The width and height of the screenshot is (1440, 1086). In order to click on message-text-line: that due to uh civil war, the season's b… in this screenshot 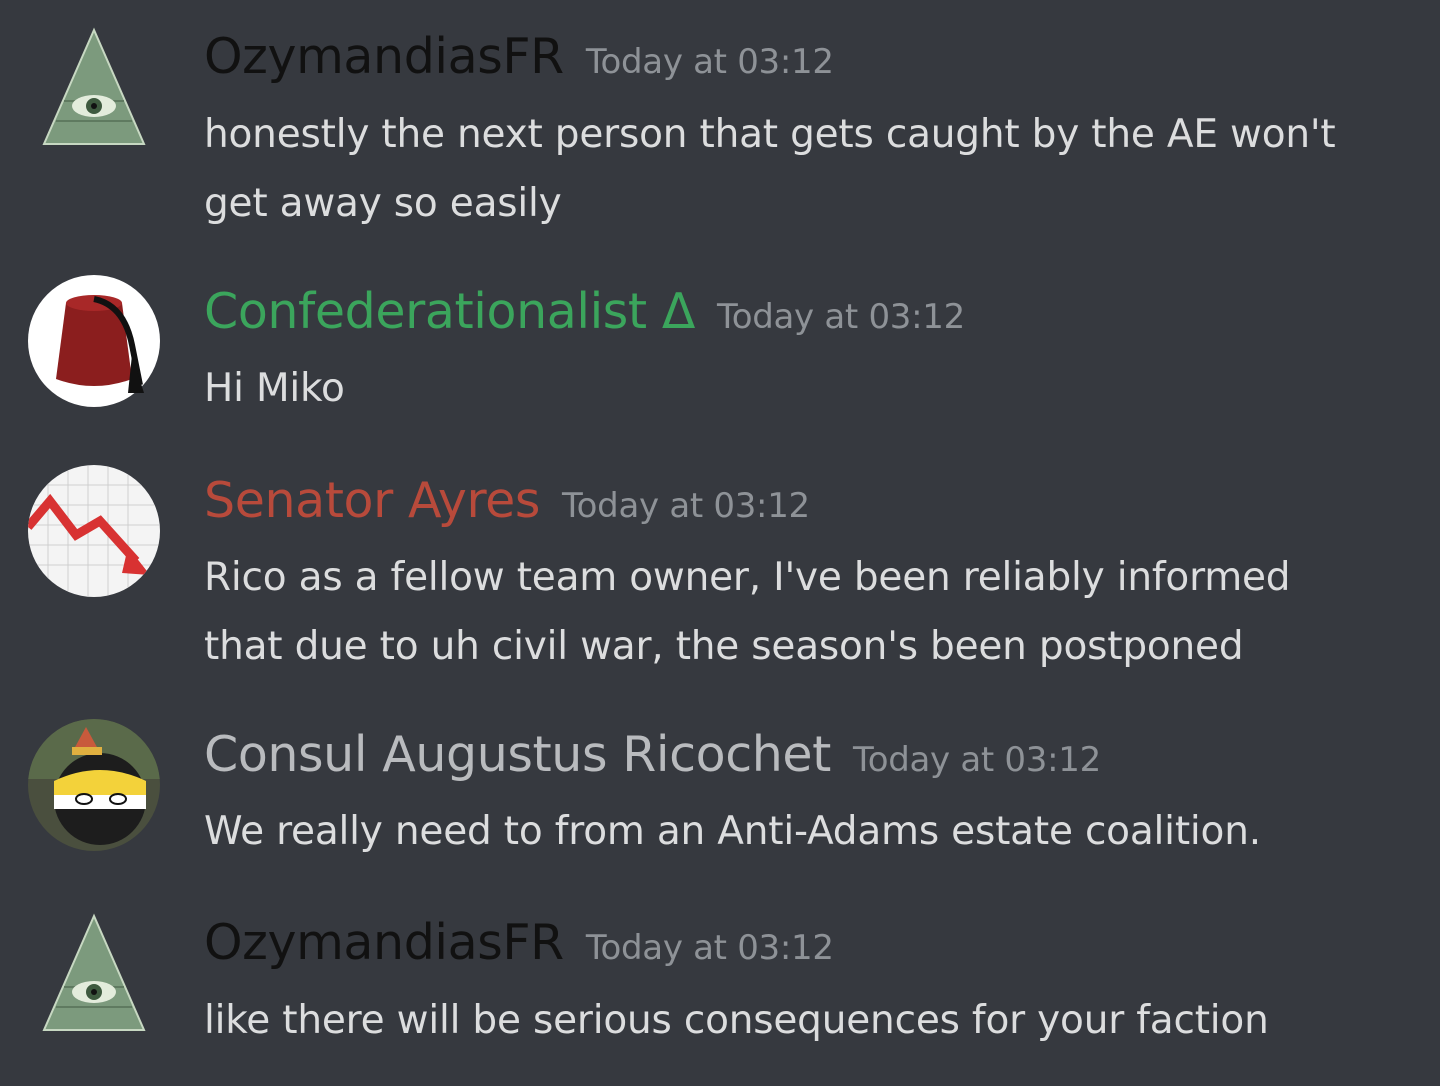, I will do `click(724, 646)`.